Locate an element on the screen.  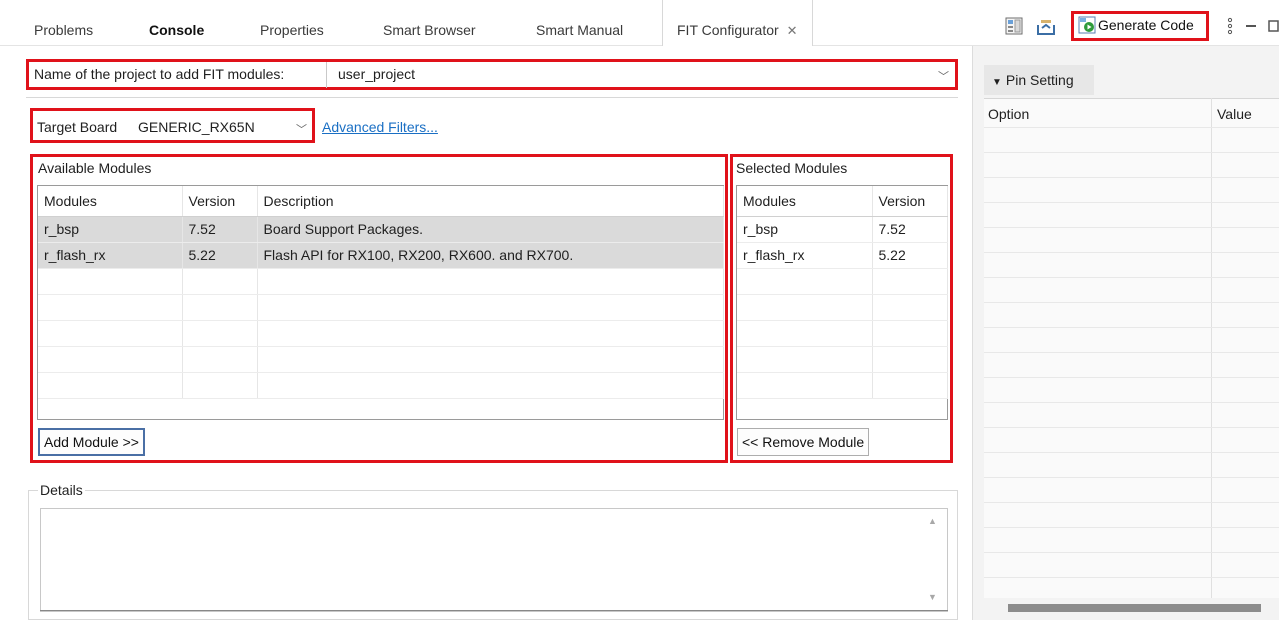
scroll-down-icon: ▼ is located at coordinates (932, 597).